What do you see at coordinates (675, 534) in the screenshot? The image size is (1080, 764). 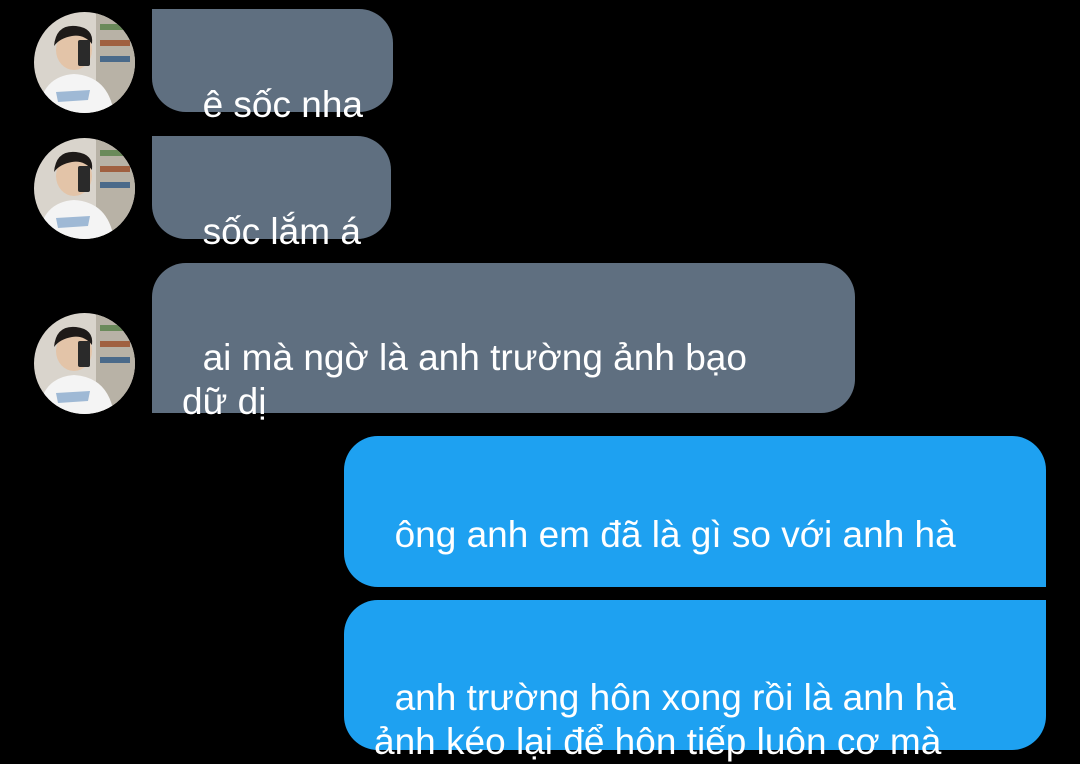 I see `message-text: ông anh em đã là gì so với anh hà` at bounding box center [675, 534].